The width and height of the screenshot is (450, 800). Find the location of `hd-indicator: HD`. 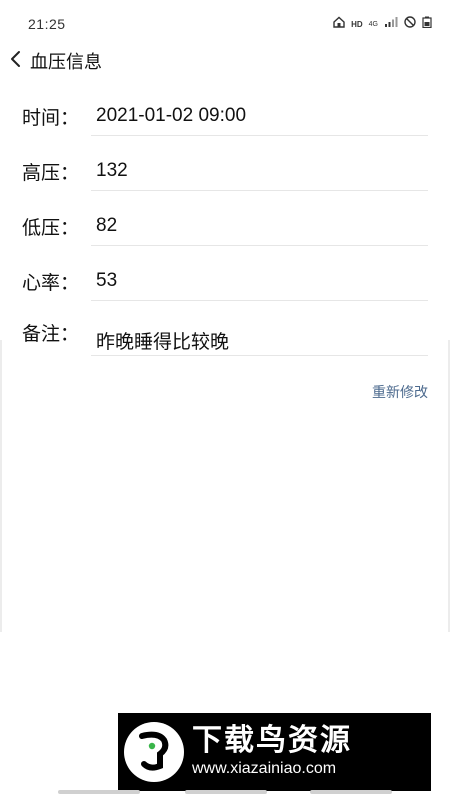

hd-indicator: HD is located at coordinates (357, 24).